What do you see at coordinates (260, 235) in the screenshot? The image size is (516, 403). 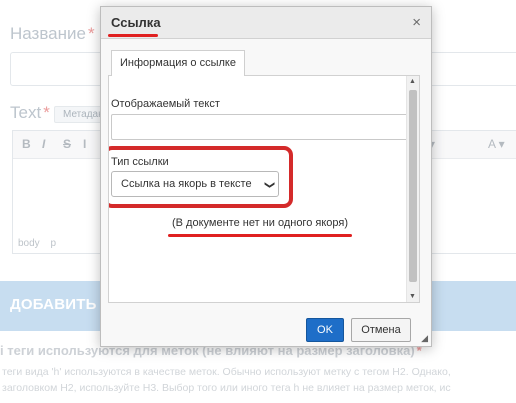 I see `no-anchor-annotation-underline` at bounding box center [260, 235].